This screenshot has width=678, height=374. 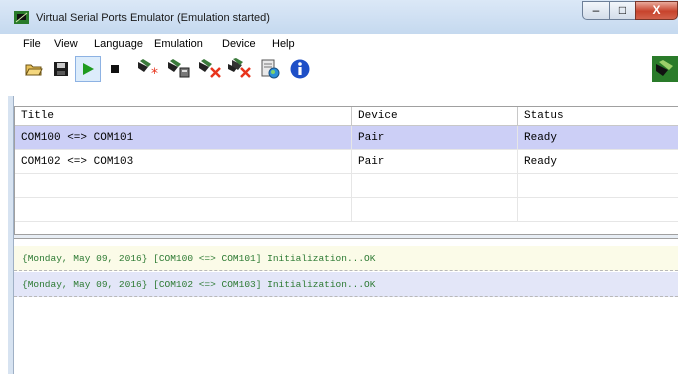 I want to click on save-icon, so click(x=61, y=69).